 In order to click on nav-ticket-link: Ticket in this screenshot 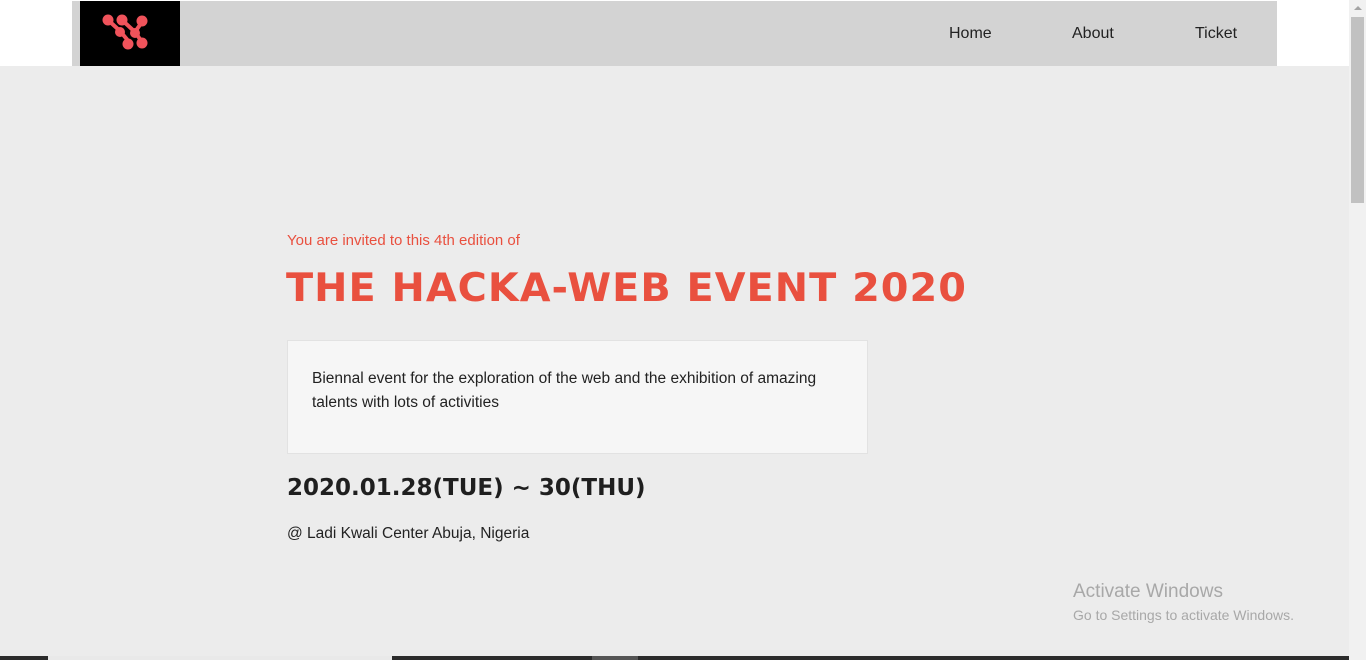, I will do `click(1216, 34)`.